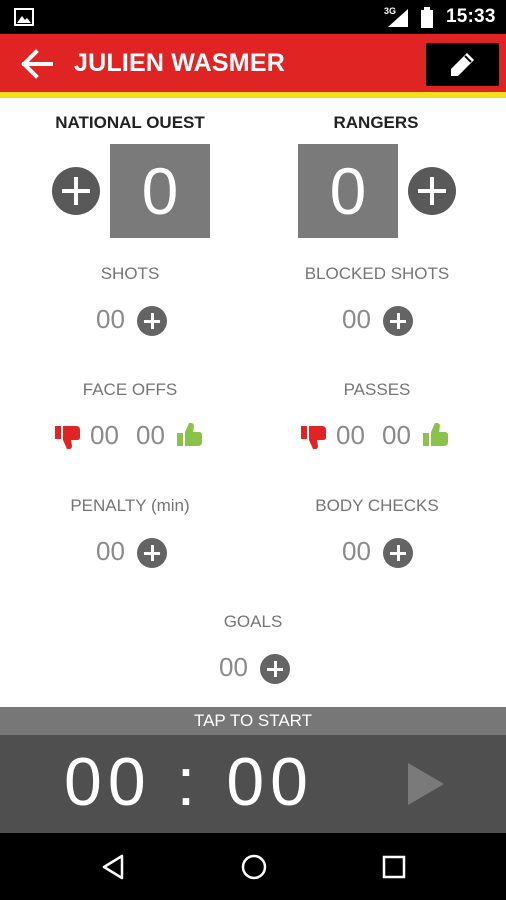  Describe the element at coordinates (398, 321) in the screenshot. I see `blocked-shots-add-button` at that location.